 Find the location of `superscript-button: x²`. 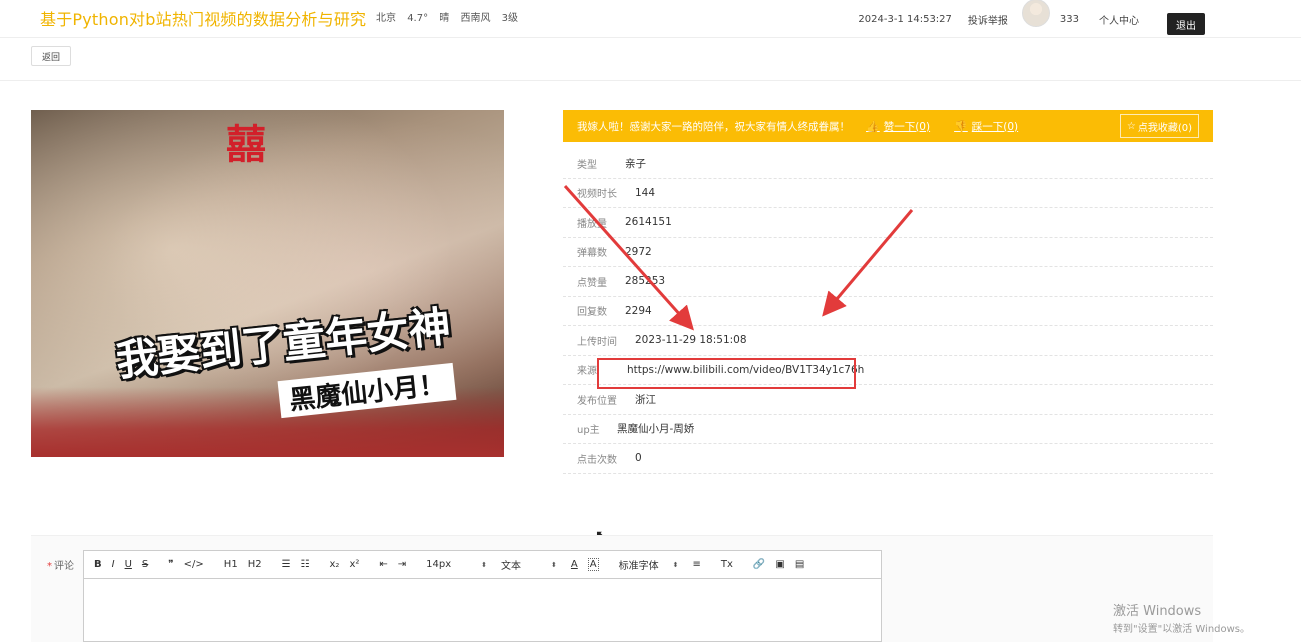

superscript-button: x² is located at coordinates (354, 564).